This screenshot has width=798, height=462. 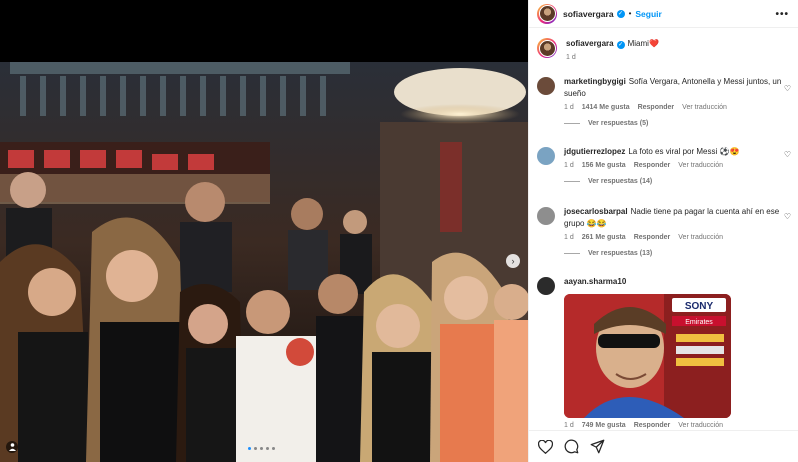 What do you see at coordinates (638, 43) in the screenshot?
I see `caption-body: Miami` at bounding box center [638, 43].